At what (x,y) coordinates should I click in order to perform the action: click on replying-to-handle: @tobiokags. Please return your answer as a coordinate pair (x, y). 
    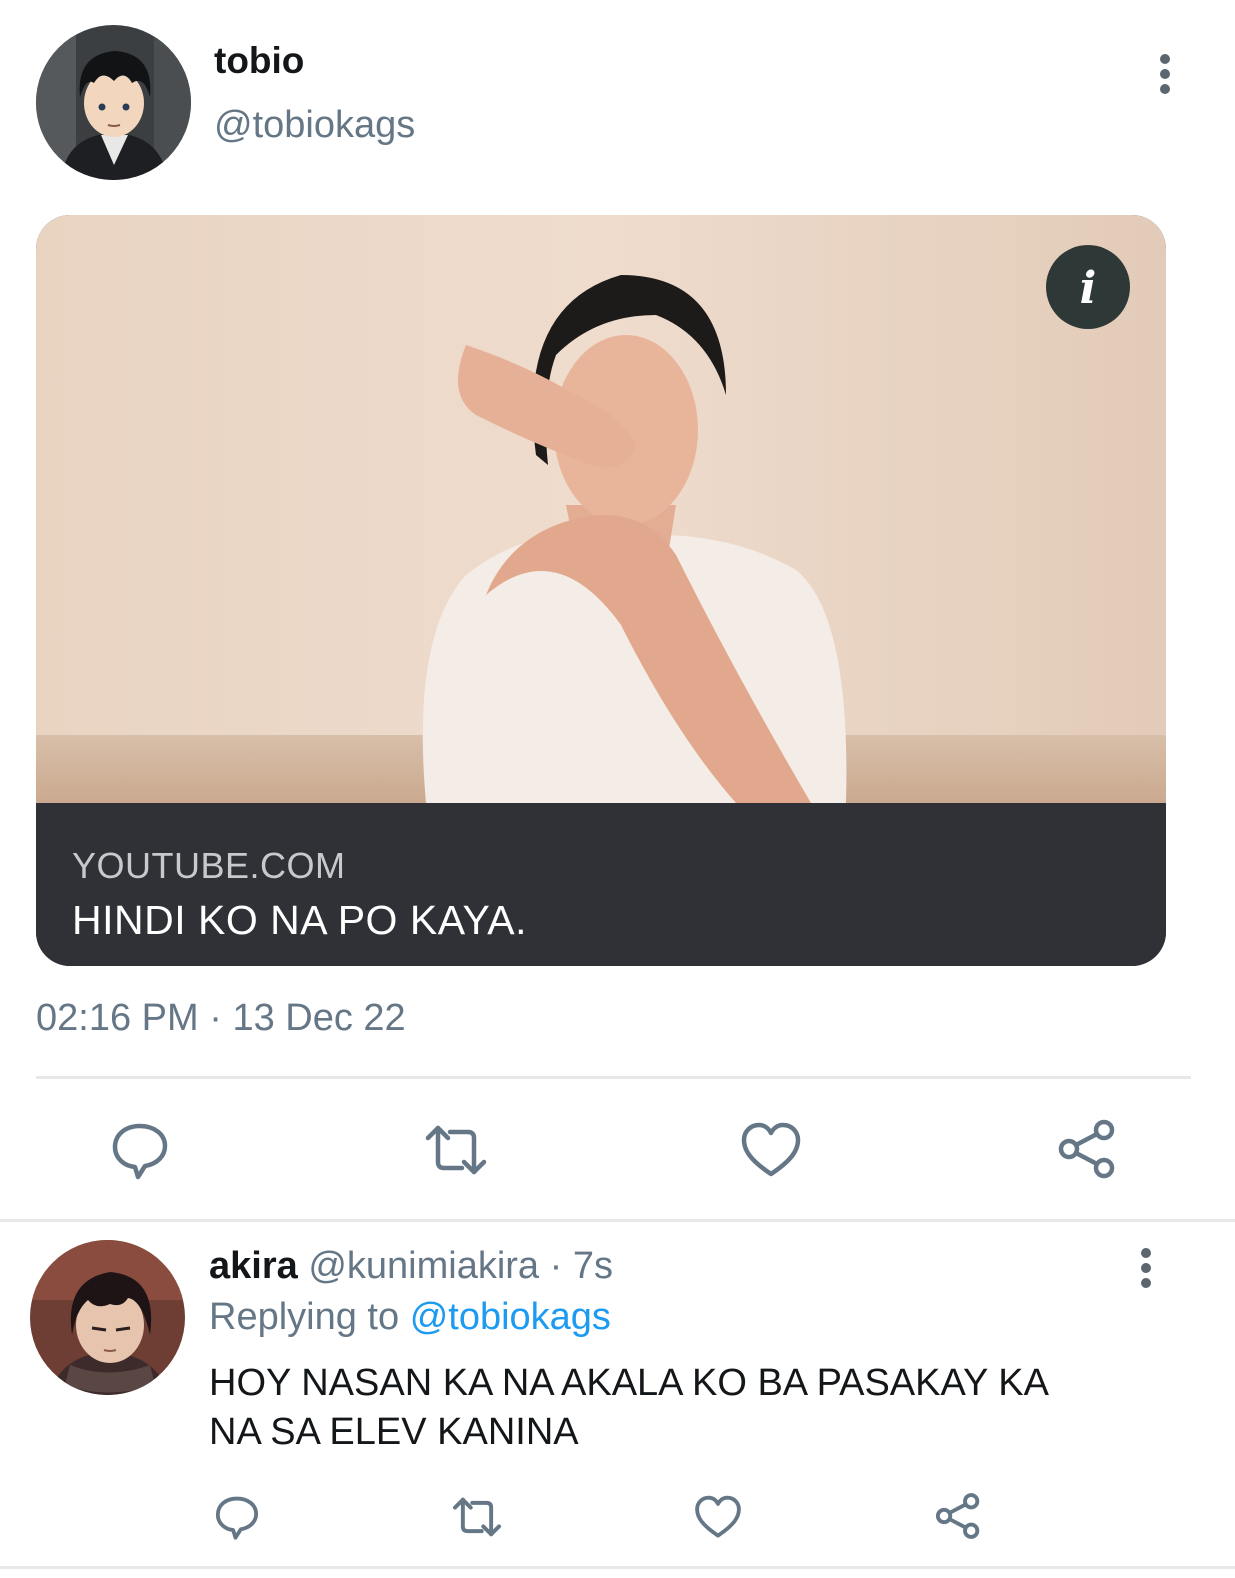
    Looking at the image, I should click on (510, 1317).